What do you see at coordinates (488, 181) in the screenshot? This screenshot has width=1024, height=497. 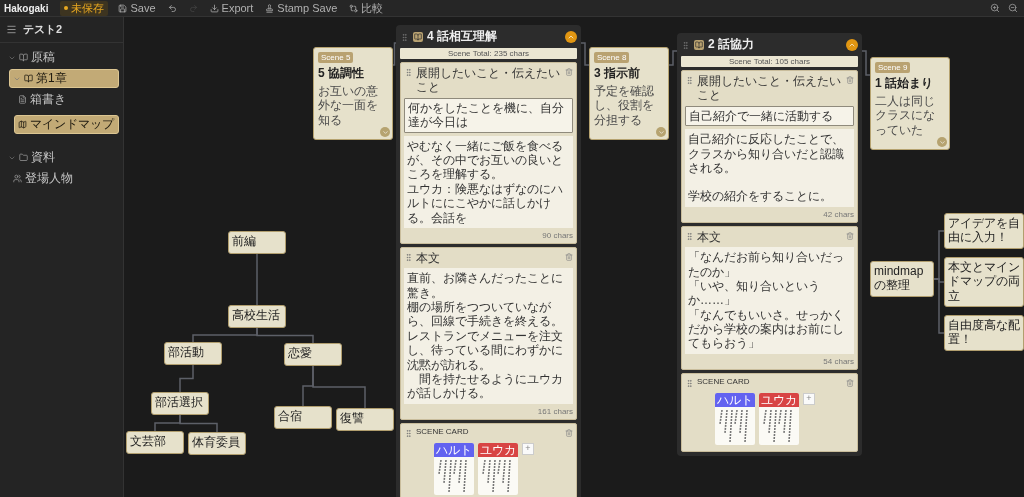 I see `text-area: やむなく一緒にご飯を食べるが、その中でお互いの良いところを理解する。 ユウカ：険悪なはずなのにハルトににこやかに話しかける。会話を` at bounding box center [488, 181].